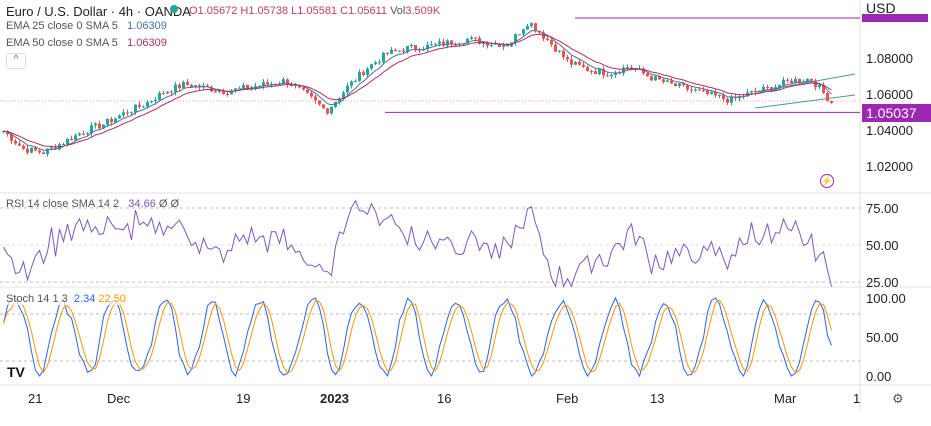 The height and width of the screenshot is (426, 931). What do you see at coordinates (86, 43) in the screenshot?
I see `ema50-legend: EMA 50 close 0 SMA 5 1.06309` at bounding box center [86, 43].